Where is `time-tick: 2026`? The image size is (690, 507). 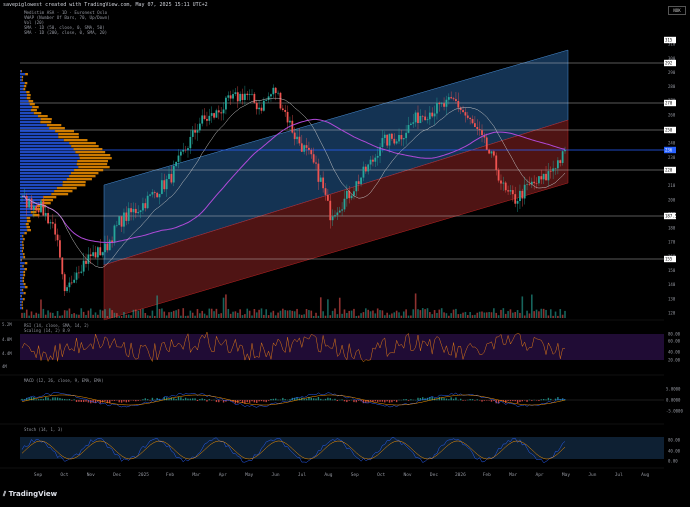
time-tick: 2026 is located at coordinates (460, 475).